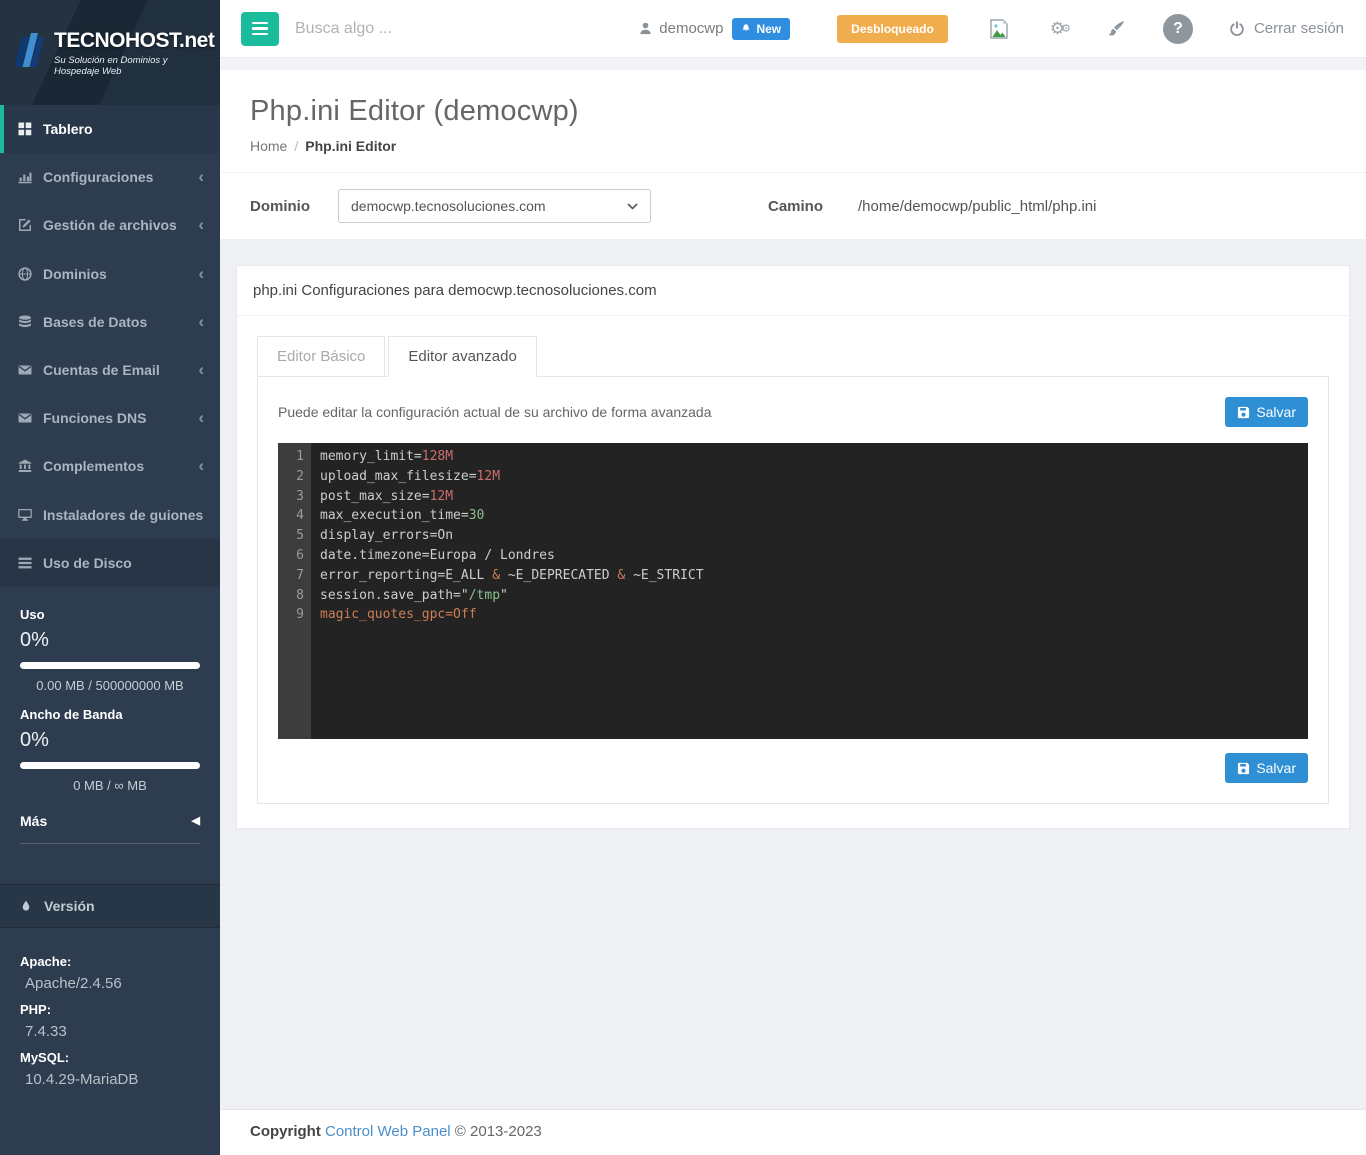 The height and width of the screenshot is (1155, 1366). I want to click on bank-icon, so click(25, 466).